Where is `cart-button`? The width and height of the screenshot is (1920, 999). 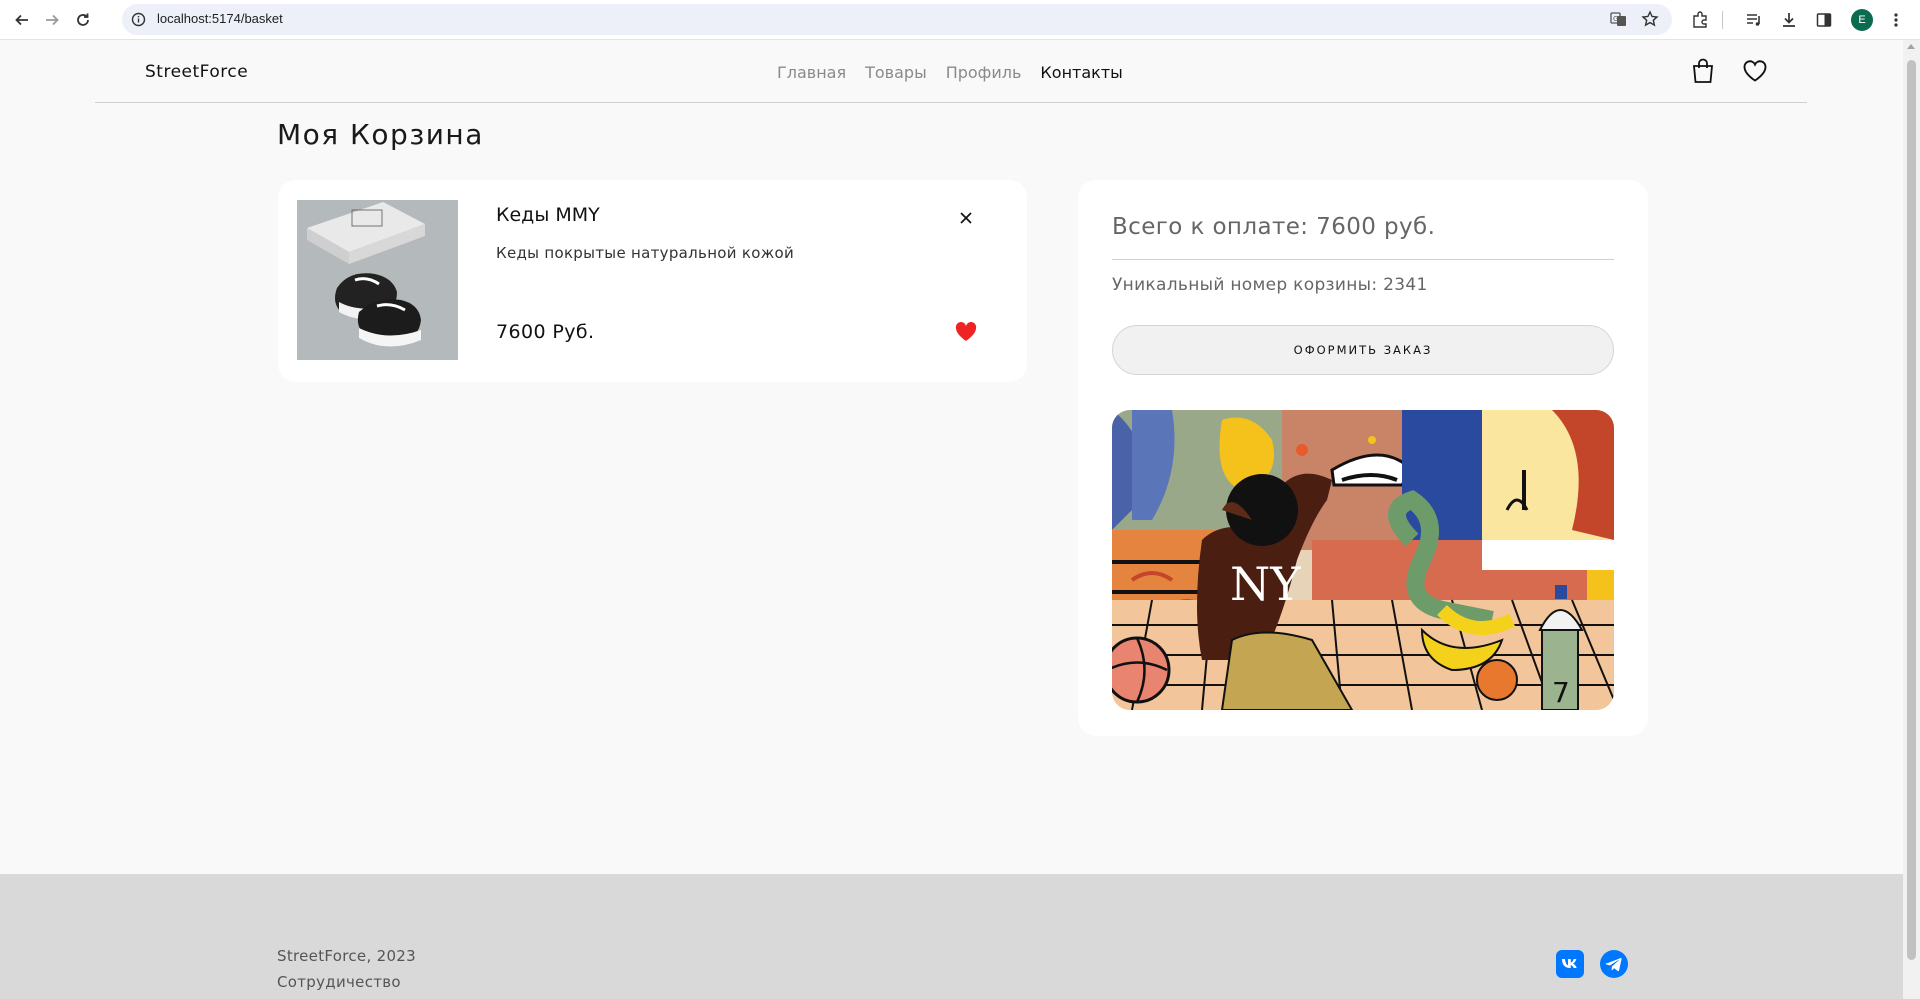 cart-button is located at coordinates (1703, 73).